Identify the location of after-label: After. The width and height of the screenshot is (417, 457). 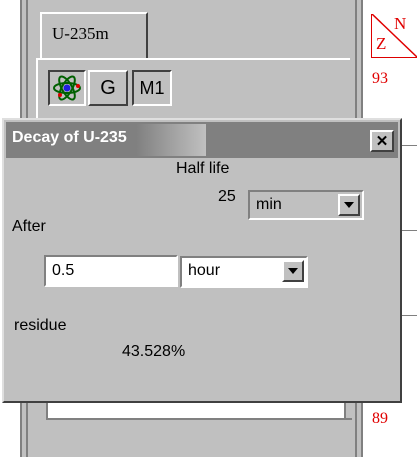
(29, 226).